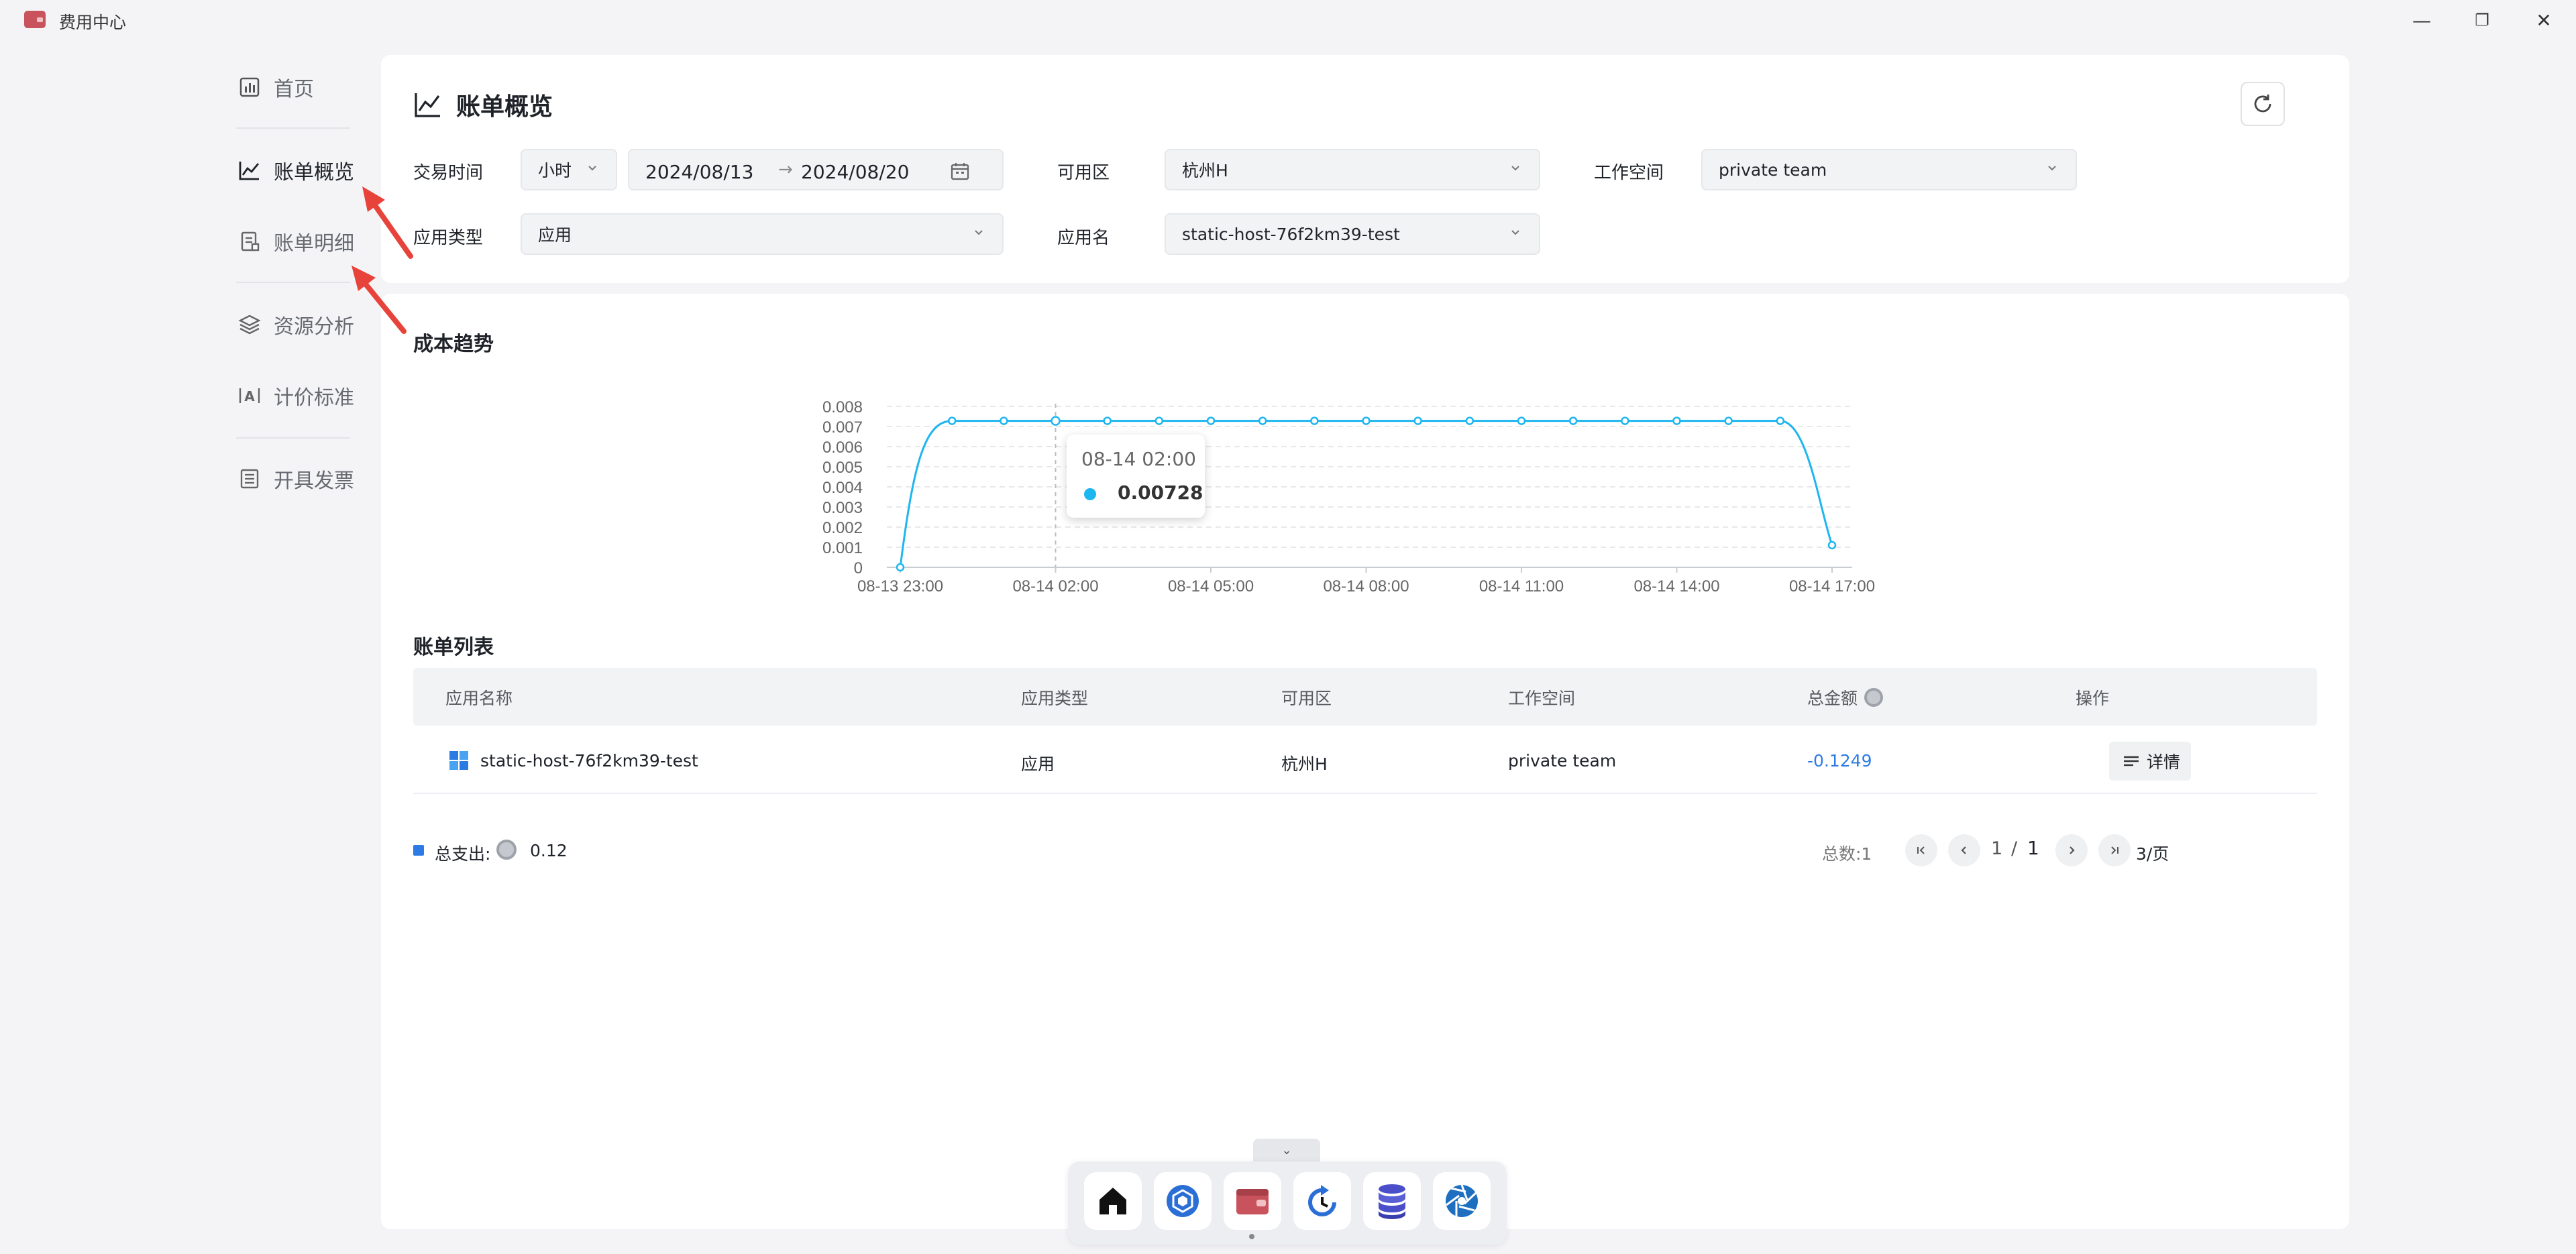  I want to click on cube-icon, so click(1183, 1201).